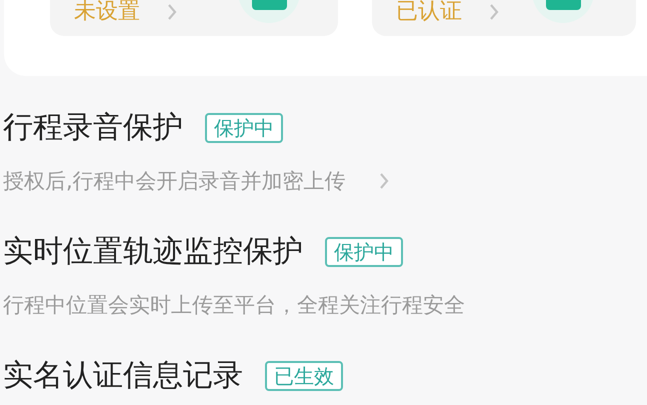 Image resolution: width=647 pixels, height=405 pixels. I want to click on status-badge: 已生效, so click(304, 376).